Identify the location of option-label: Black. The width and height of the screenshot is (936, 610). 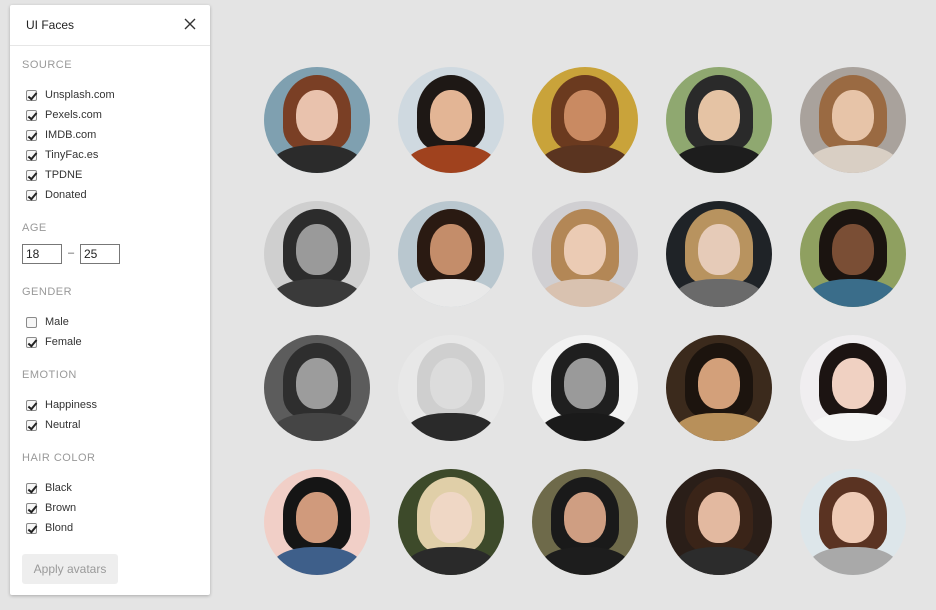
(58, 488).